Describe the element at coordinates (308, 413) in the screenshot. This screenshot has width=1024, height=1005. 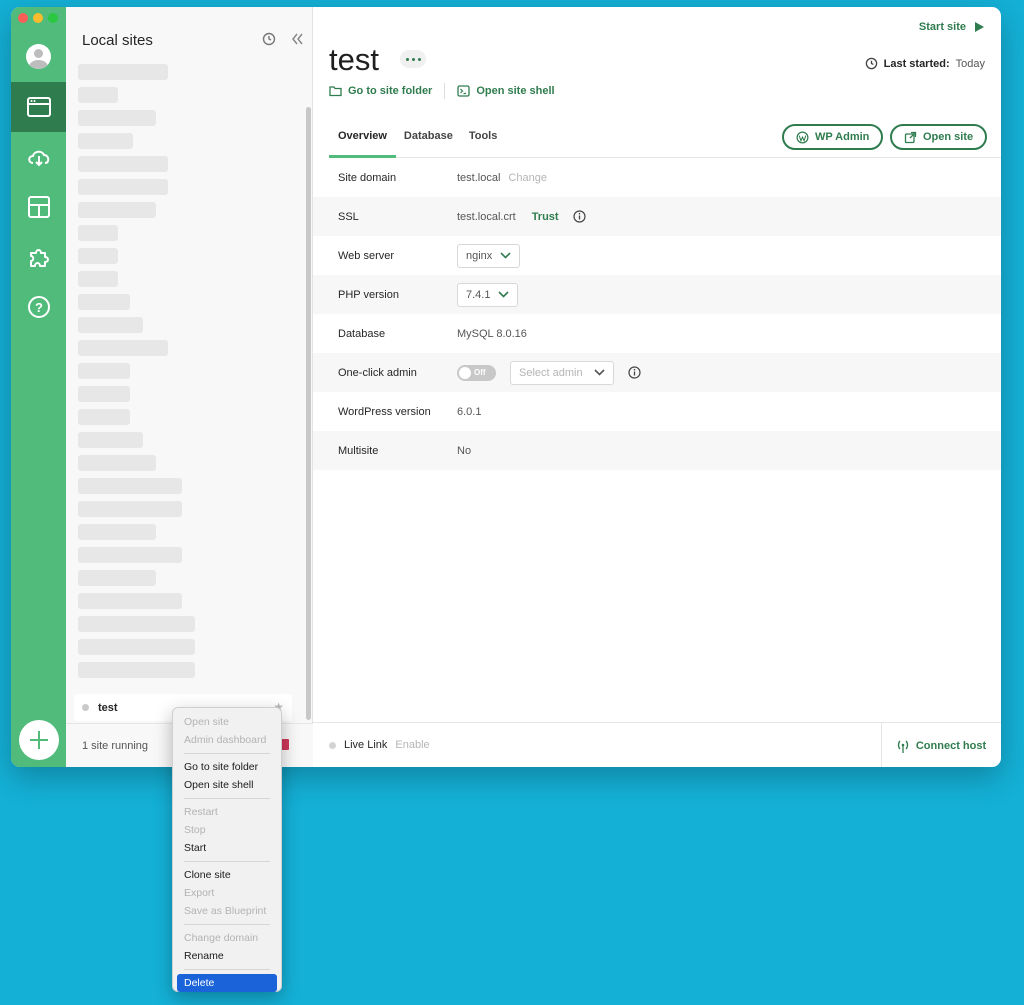
I see `sidebar-scrollbar` at that location.